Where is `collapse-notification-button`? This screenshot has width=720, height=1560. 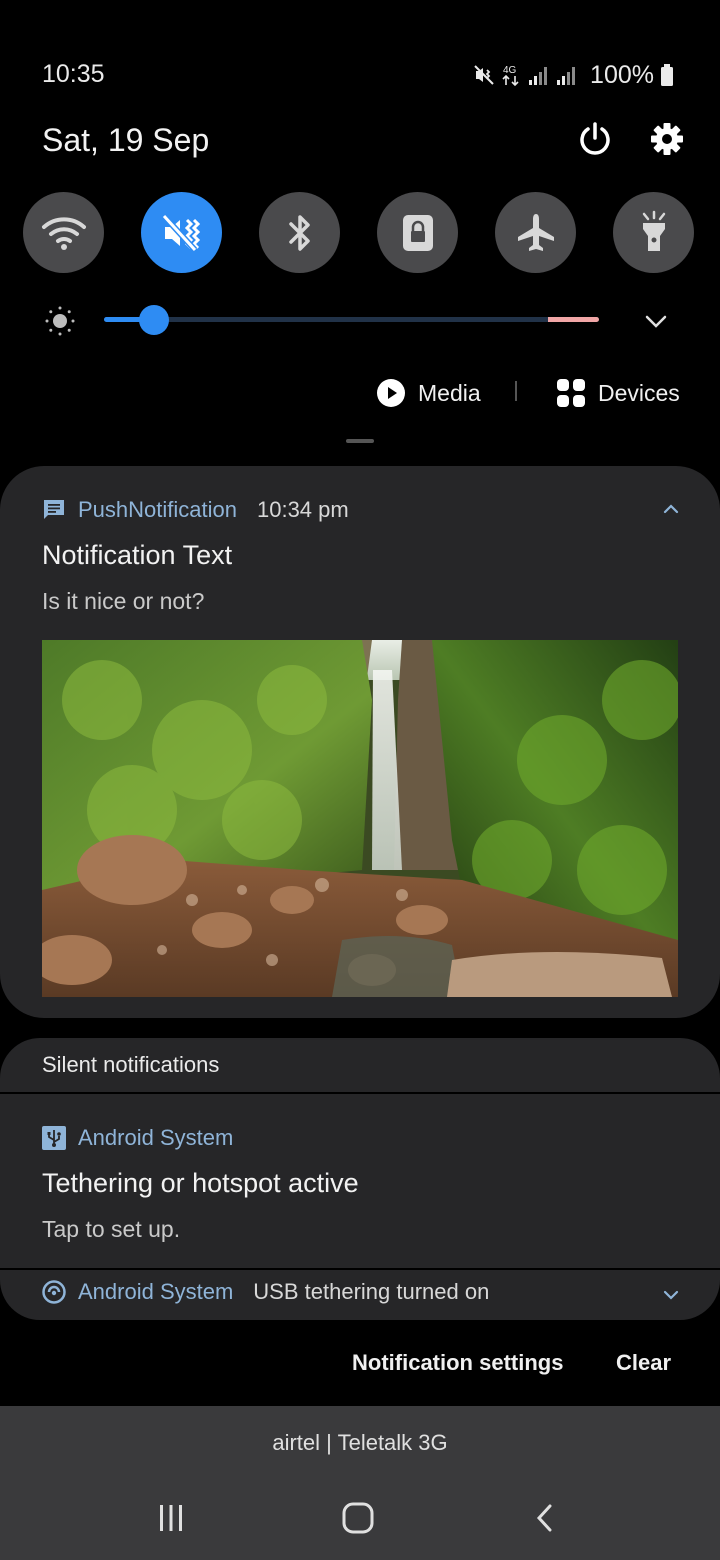
collapse-notification-button is located at coordinates (671, 509).